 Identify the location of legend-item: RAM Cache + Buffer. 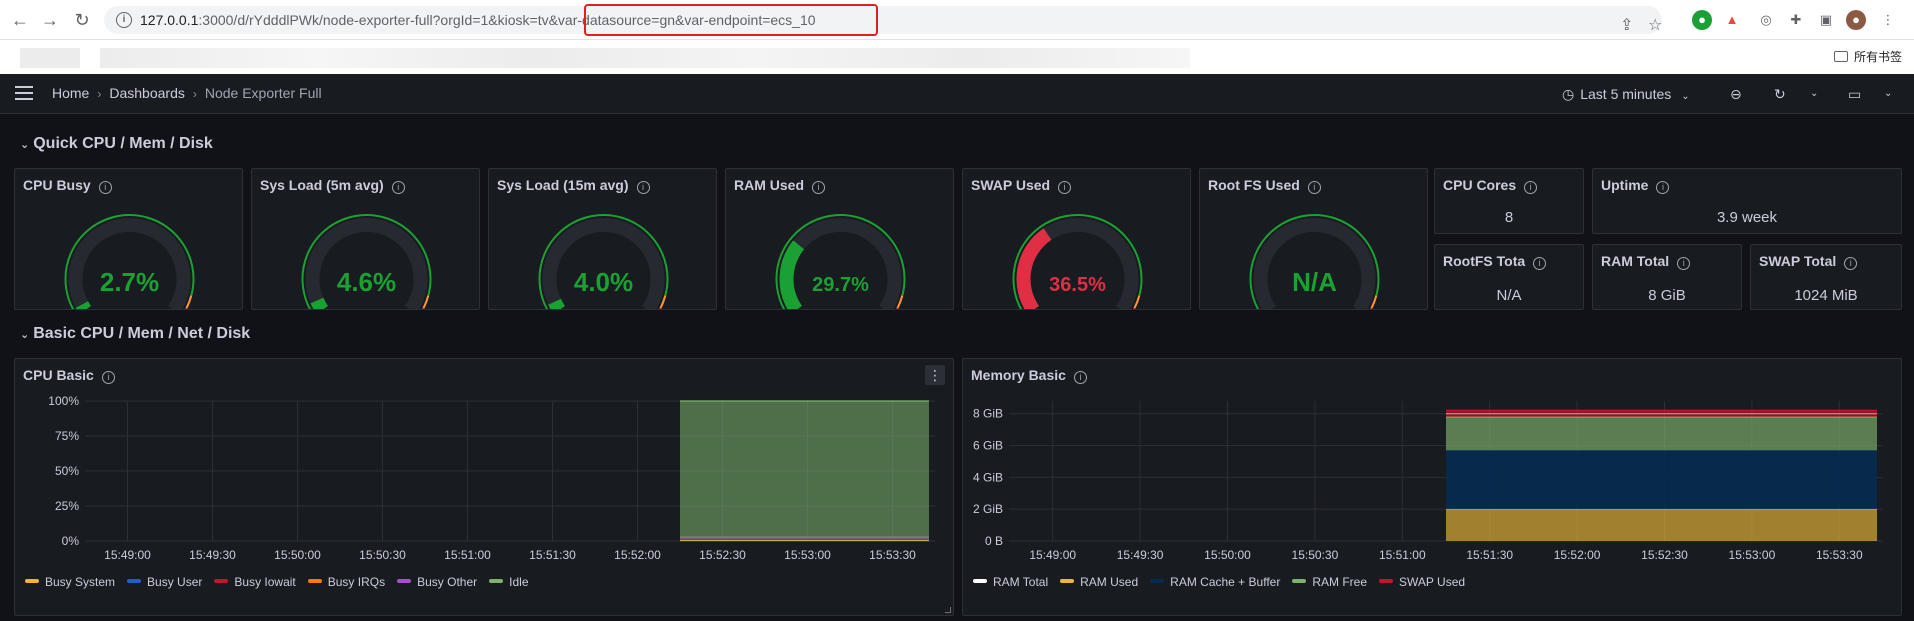
(1215, 582).